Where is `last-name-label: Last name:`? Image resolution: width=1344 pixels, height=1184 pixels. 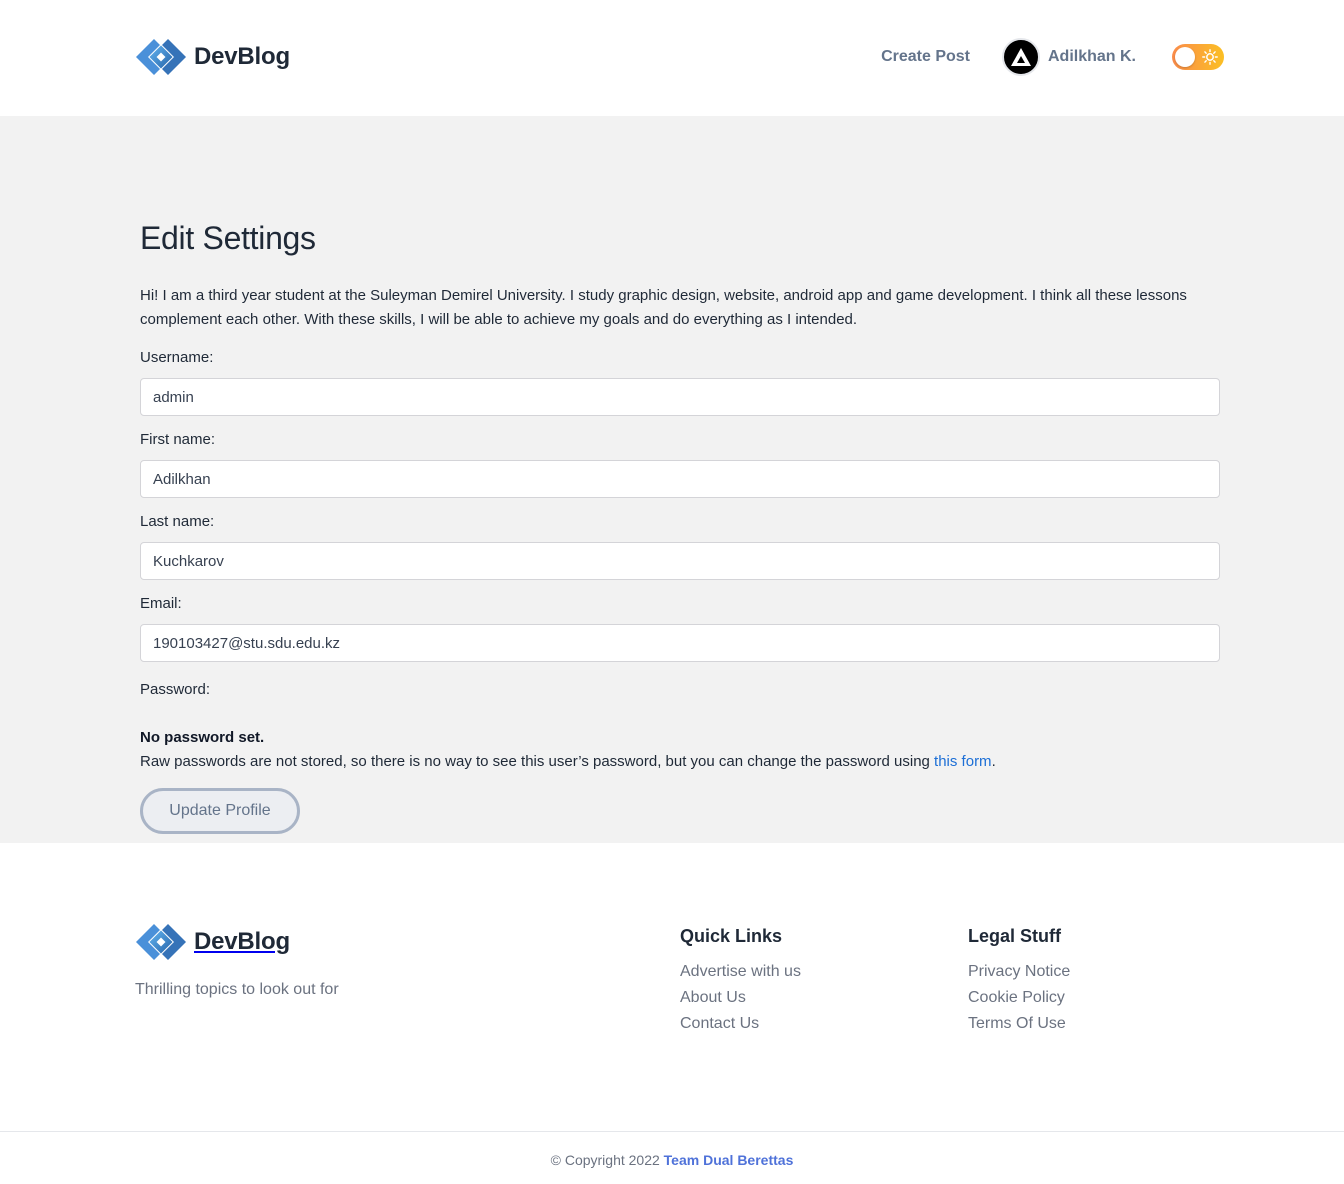
last-name-label: Last name: is located at coordinates (177, 521).